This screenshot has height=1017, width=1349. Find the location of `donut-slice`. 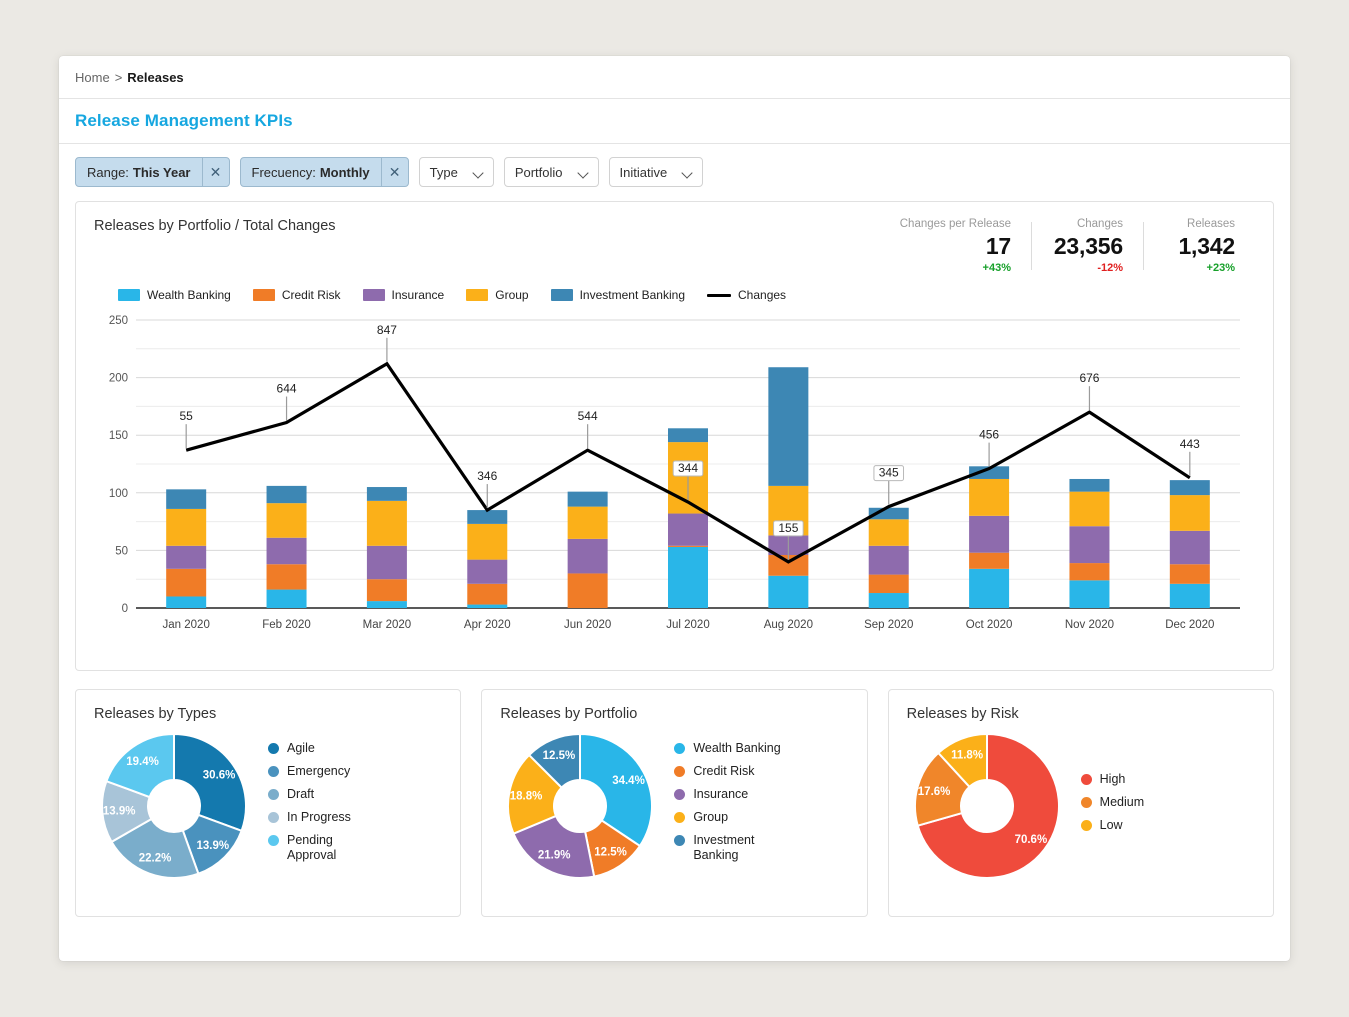

donut-slice is located at coordinates (210, 782).